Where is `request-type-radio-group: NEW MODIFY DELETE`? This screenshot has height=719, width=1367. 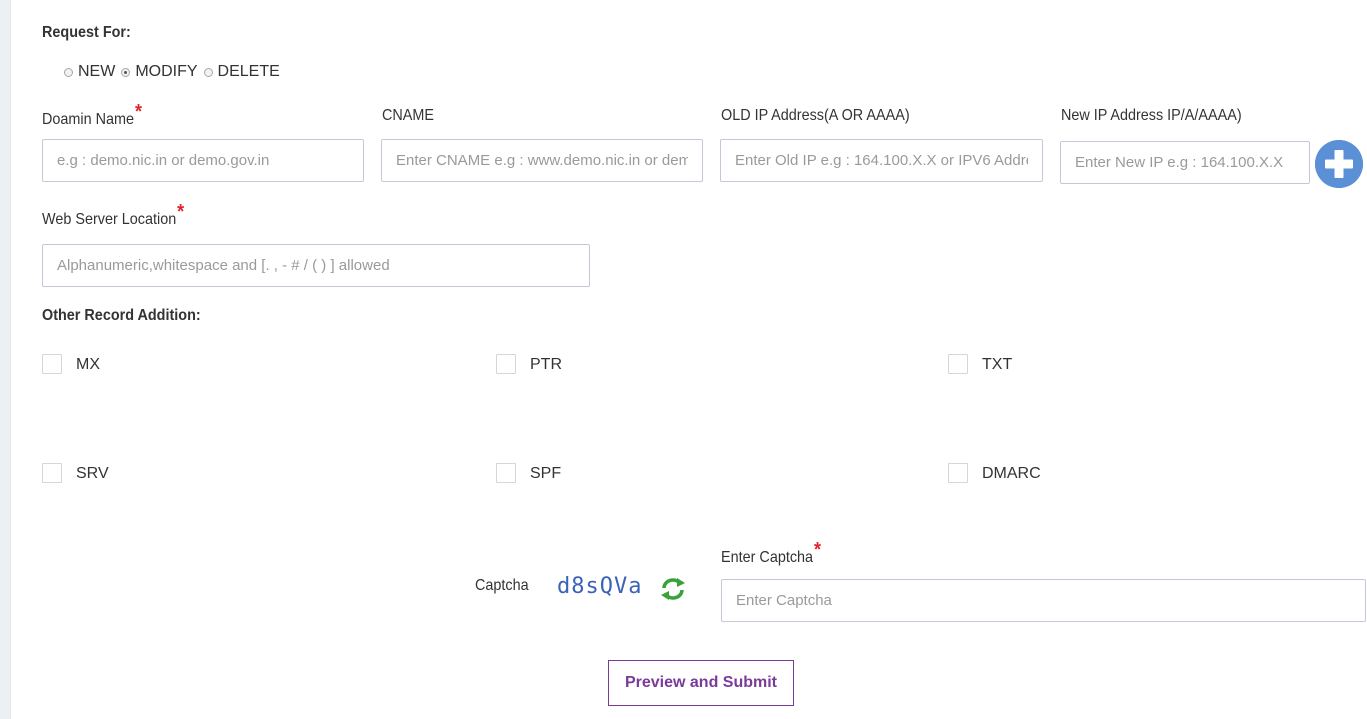
request-type-radio-group: NEW MODIFY DELETE is located at coordinates (171, 72).